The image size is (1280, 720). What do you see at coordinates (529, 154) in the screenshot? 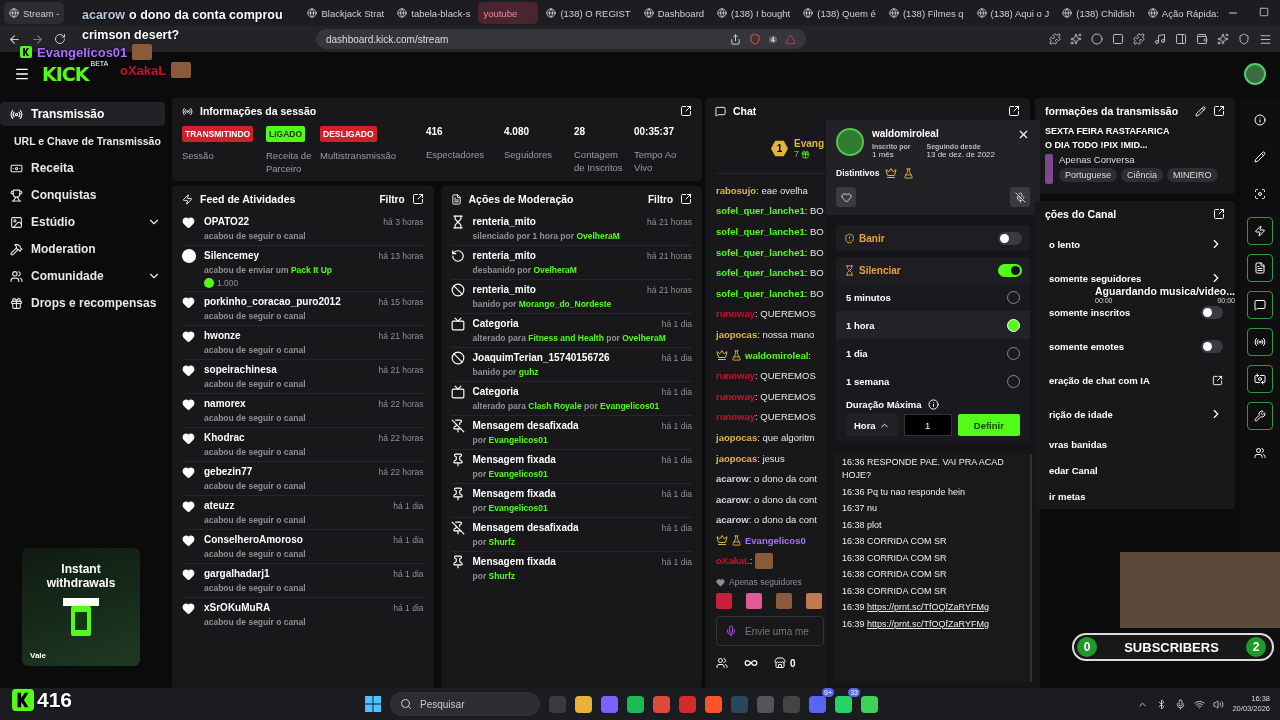
I see `stat-label: Seguidores` at bounding box center [529, 154].